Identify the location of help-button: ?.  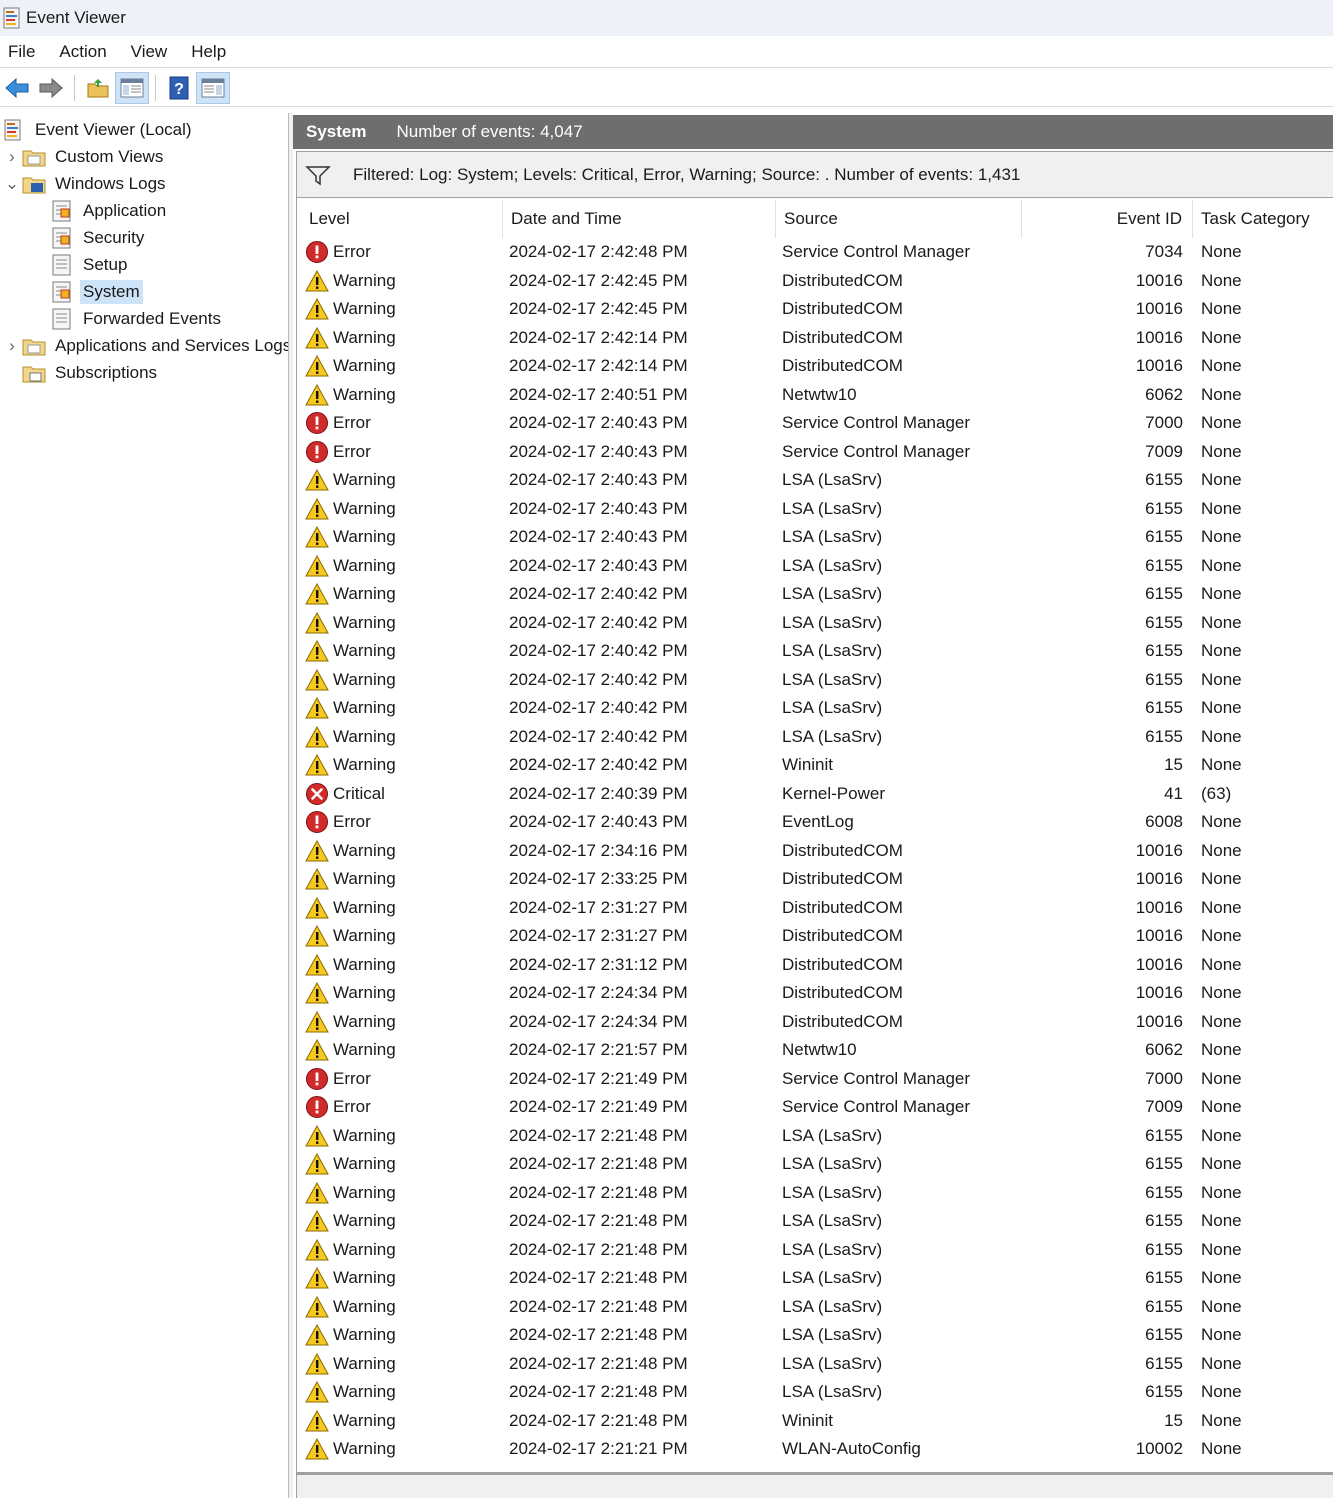
(179, 88).